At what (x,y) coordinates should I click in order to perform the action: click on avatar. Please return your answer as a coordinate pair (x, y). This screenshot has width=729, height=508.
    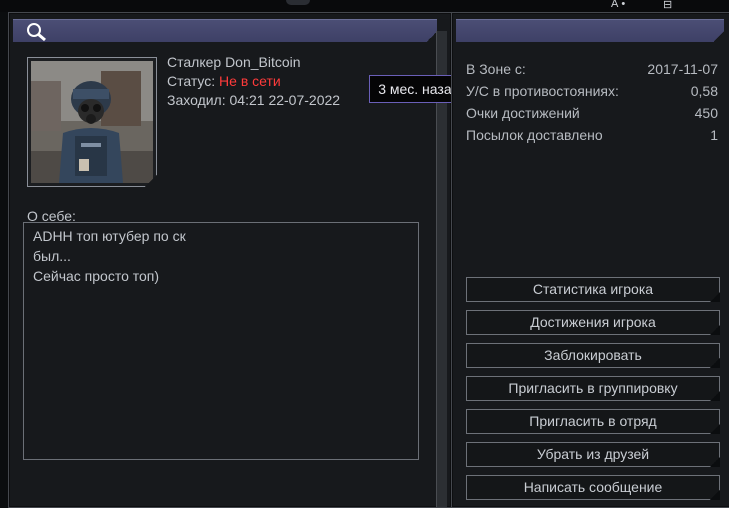
    Looking at the image, I should click on (92, 122).